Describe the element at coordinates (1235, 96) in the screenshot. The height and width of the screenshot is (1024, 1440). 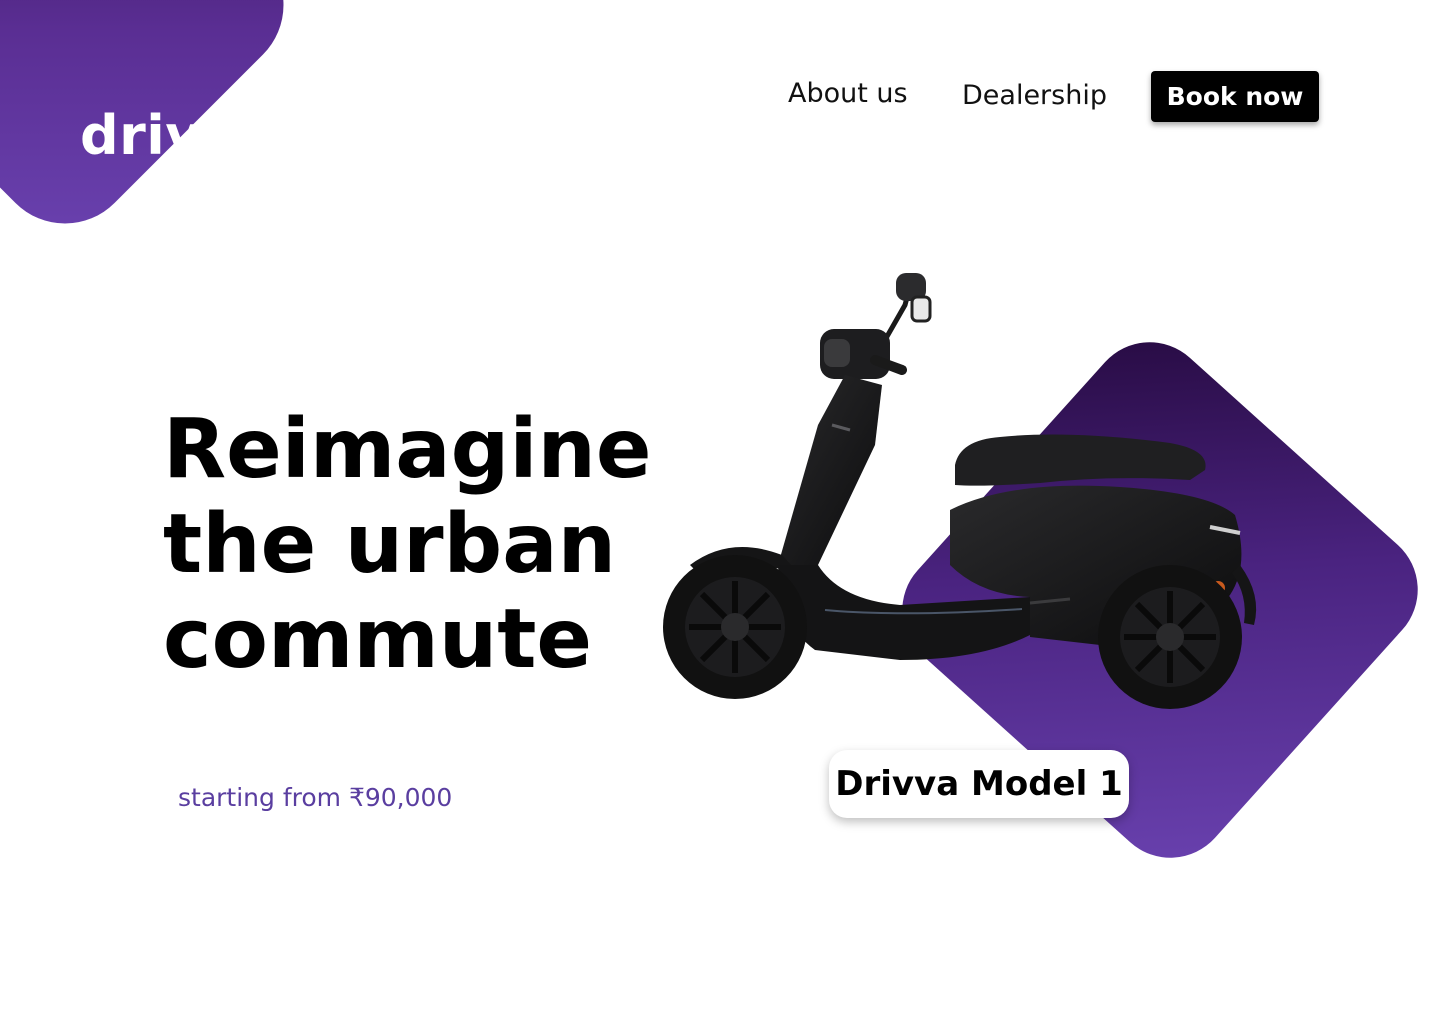
I see `book-now-button: Book now` at that location.